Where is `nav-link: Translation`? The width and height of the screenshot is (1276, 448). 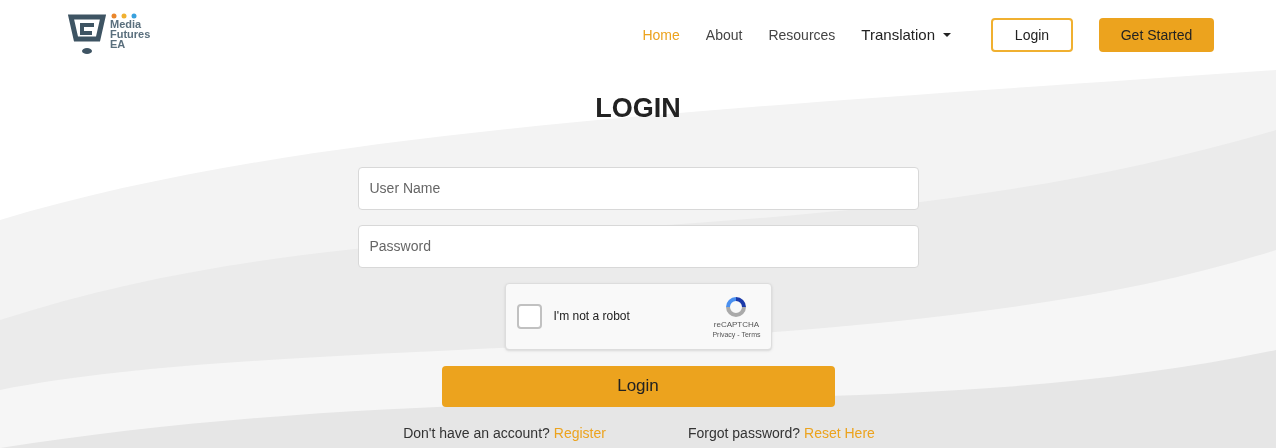
nav-link: Translation is located at coordinates (906, 35).